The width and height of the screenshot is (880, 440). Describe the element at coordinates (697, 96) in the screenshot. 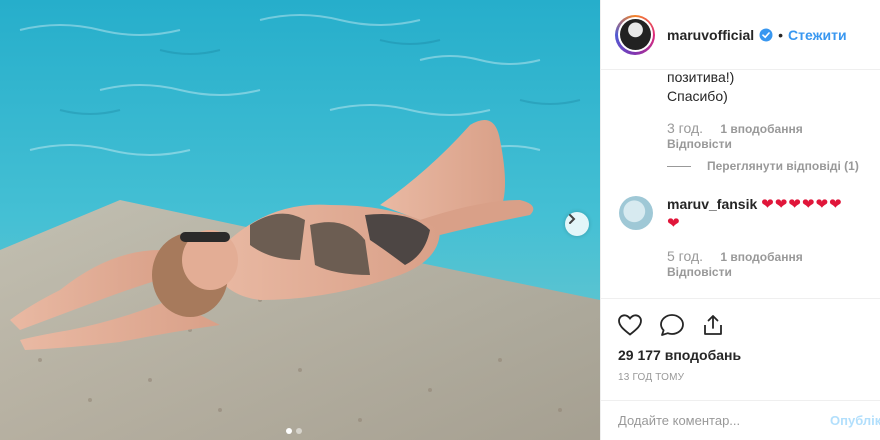

I see `comment-text-line: Спасибо)` at that location.